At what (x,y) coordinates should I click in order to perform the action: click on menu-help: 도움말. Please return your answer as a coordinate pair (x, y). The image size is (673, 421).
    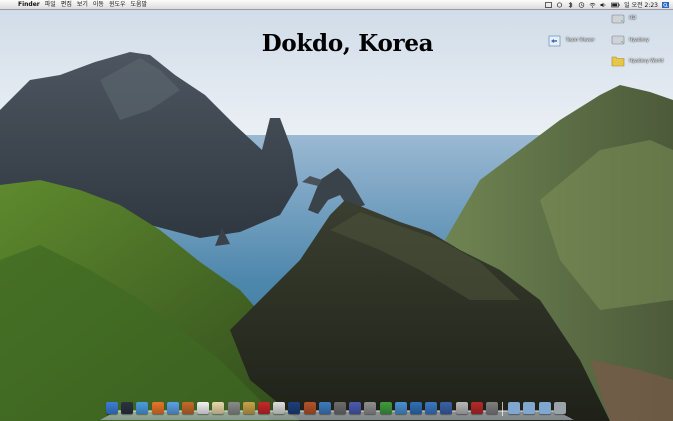
    Looking at the image, I should click on (139, 4).